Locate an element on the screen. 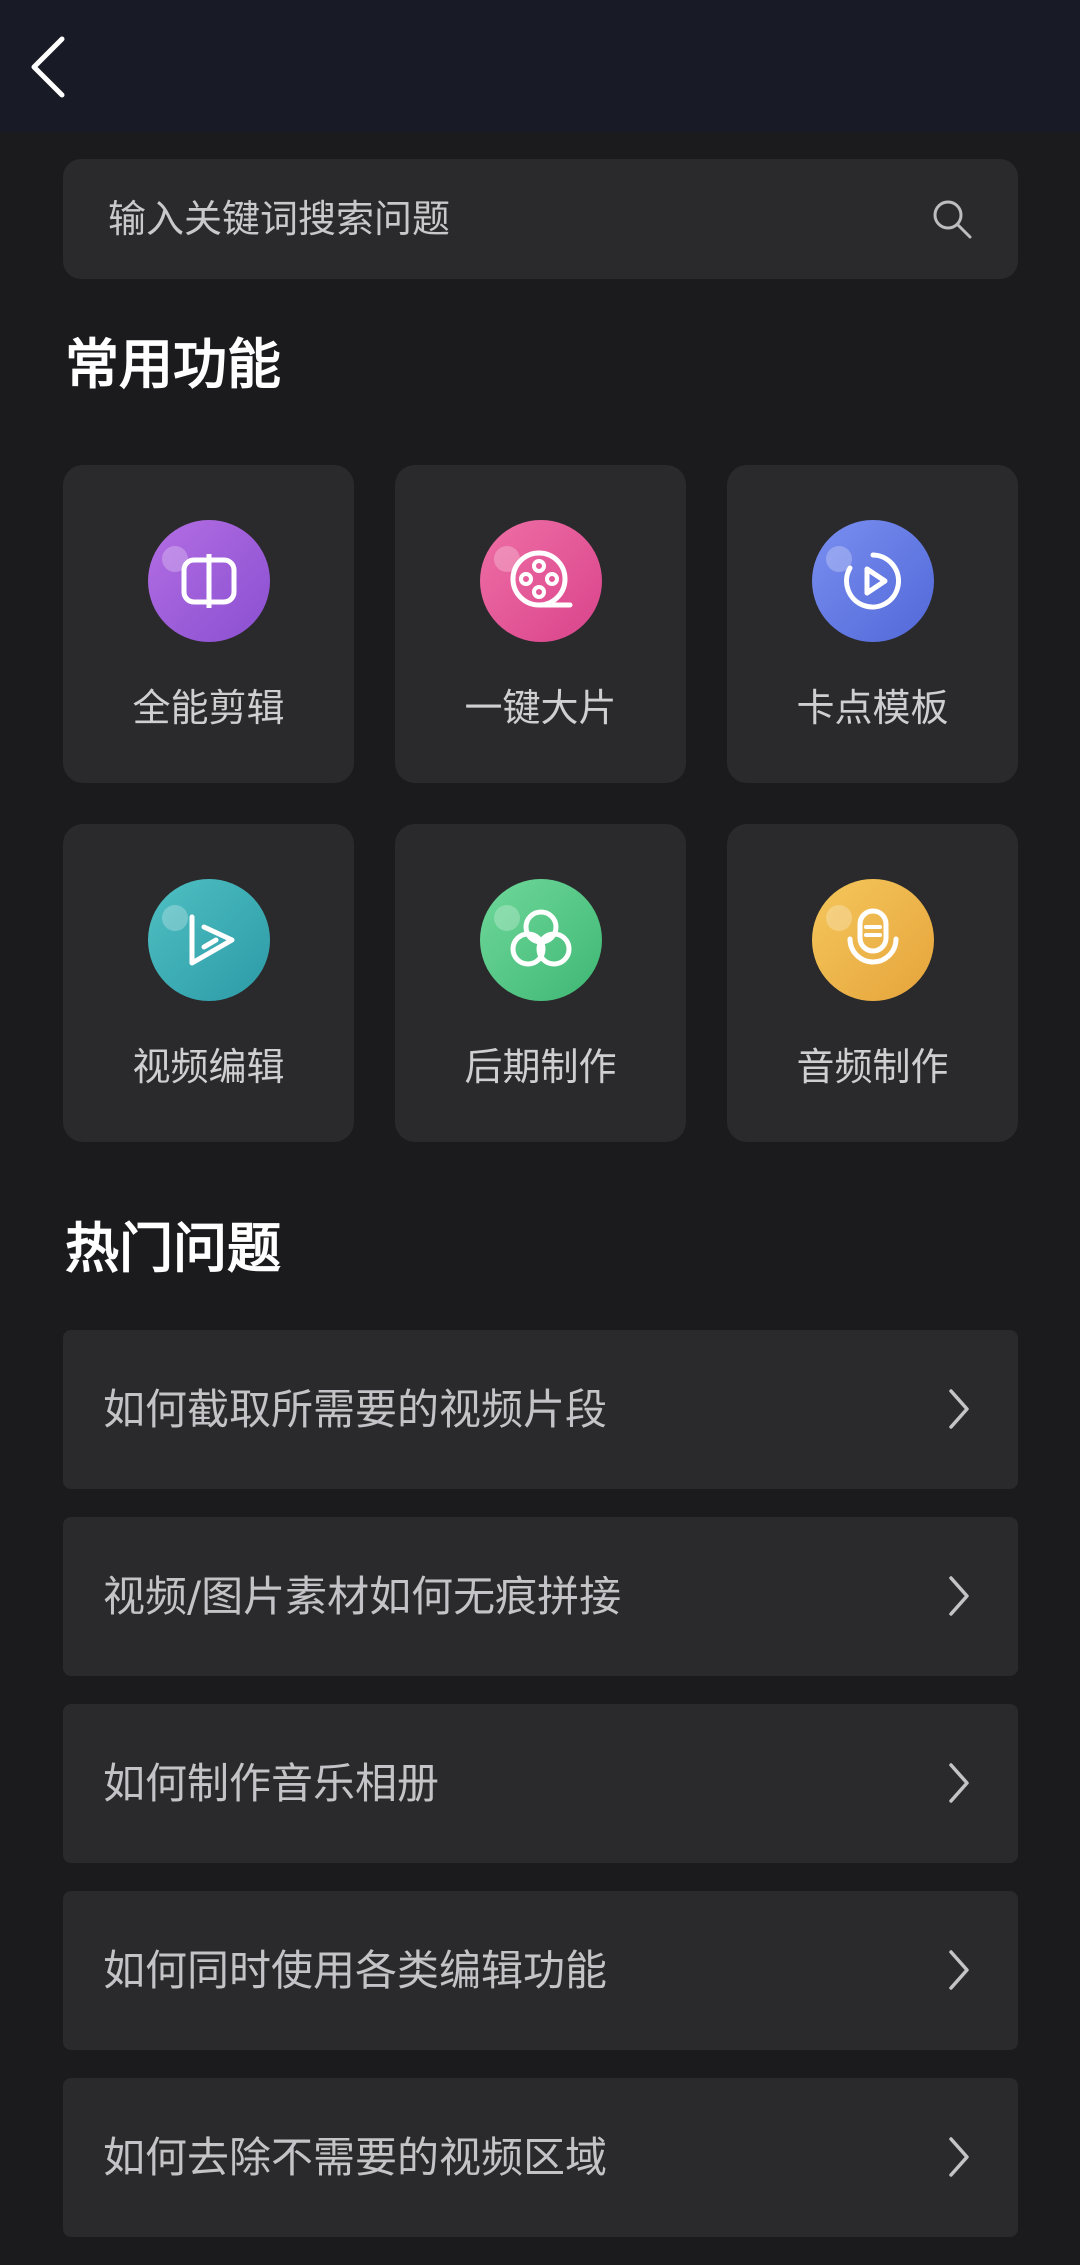  question-text: 如何同时使用各类编辑功能 is located at coordinates (355, 1970).